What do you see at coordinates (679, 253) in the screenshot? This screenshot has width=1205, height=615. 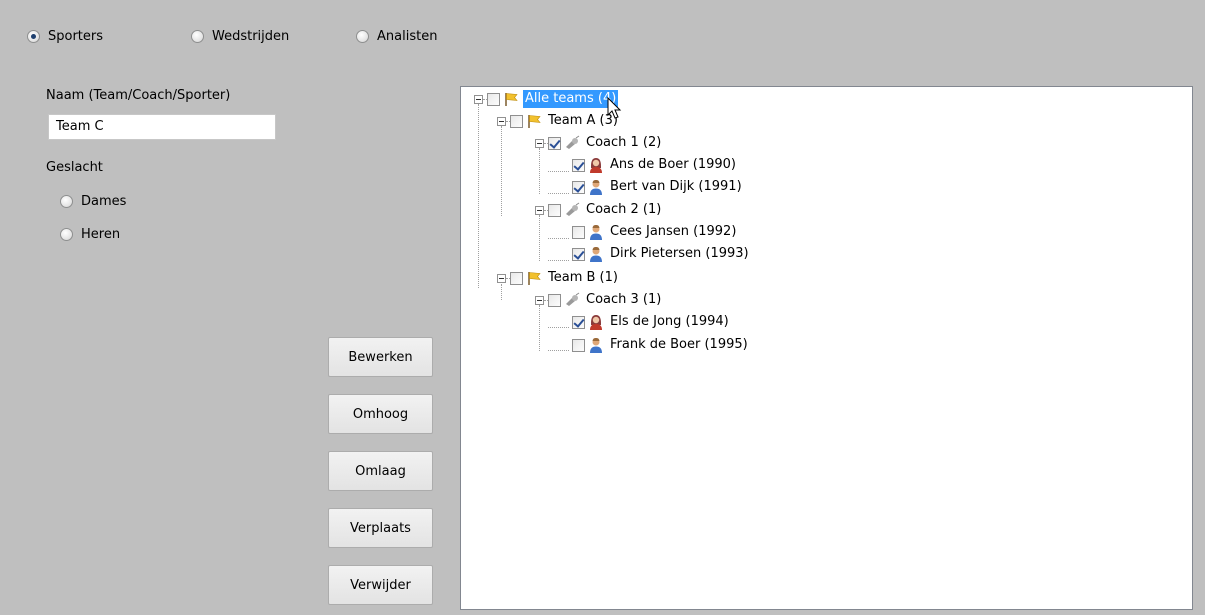 I see `tree-node-label: Dirk Pietersen (1993)` at bounding box center [679, 253].